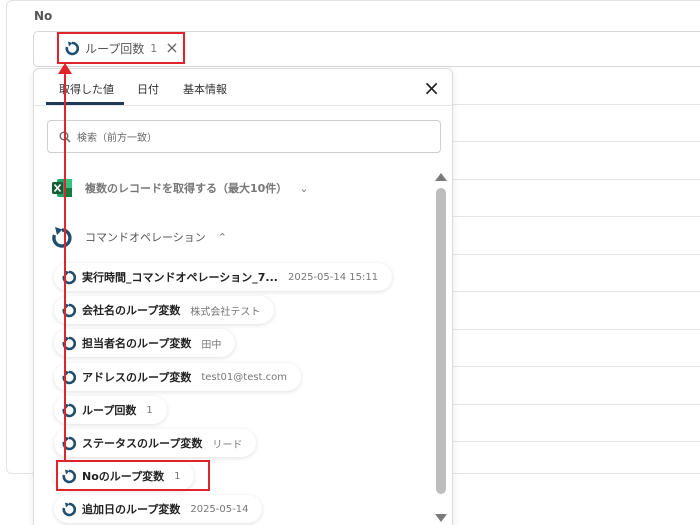 The height and width of the screenshot is (525, 700). I want to click on item-name: ループ回数, so click(109, 410).